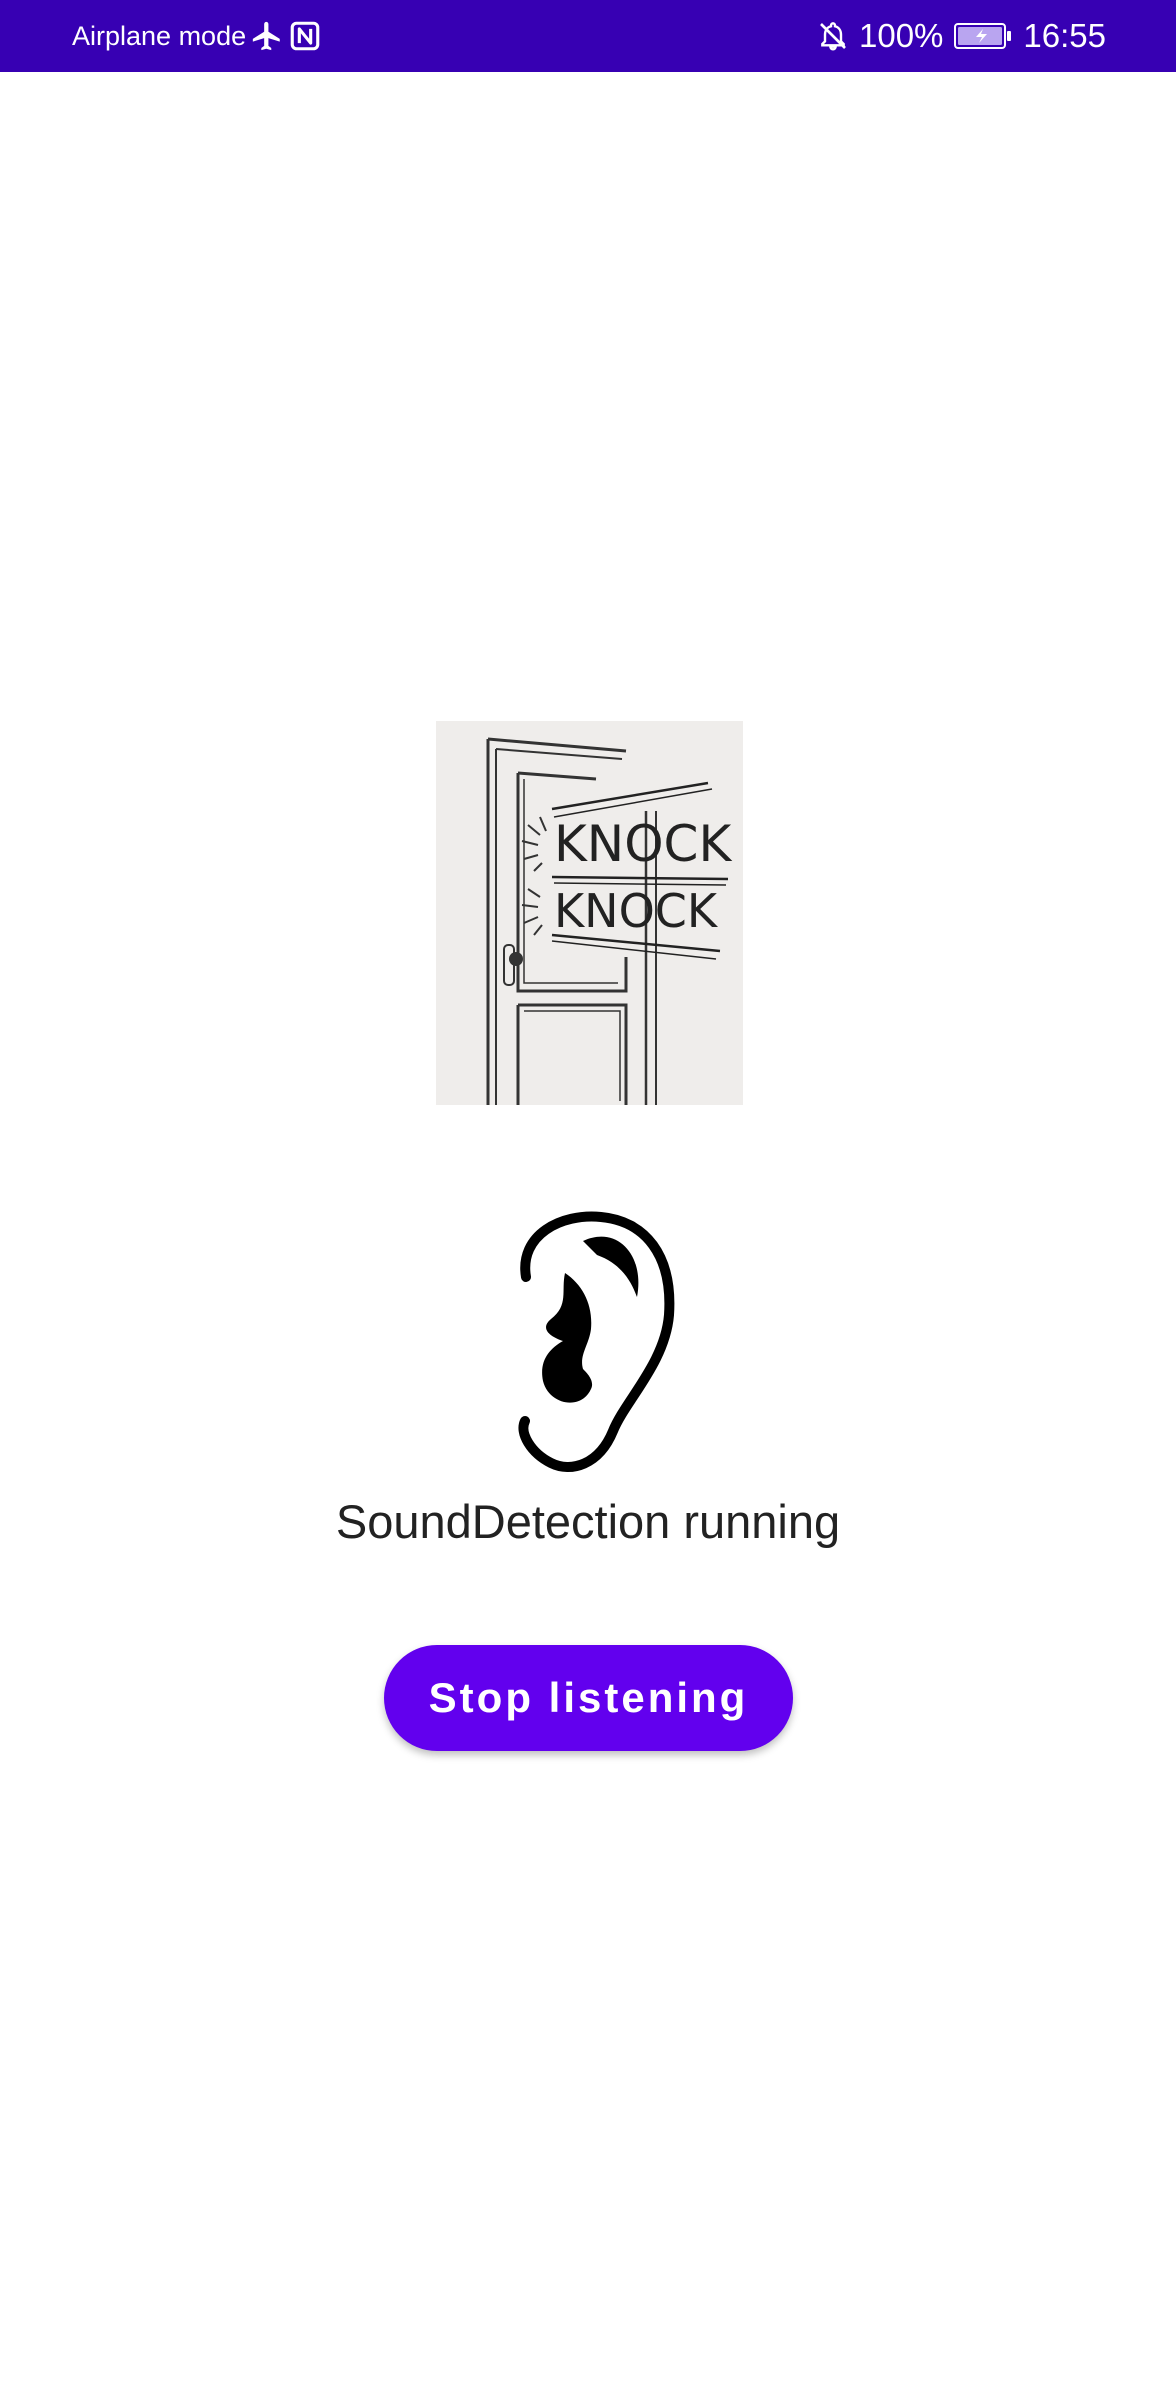 The image size is (1176, 2400). What do you see at coordinates (636, 911) in the screenshot?
I see `knock-word-2: KNOCK` at bounding box center [636, 911].